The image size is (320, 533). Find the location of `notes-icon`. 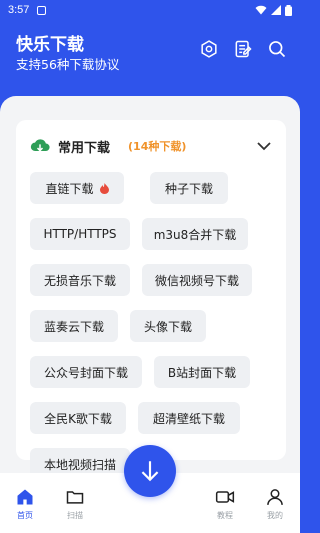

notes-icon is located at coordinates (243, 49).